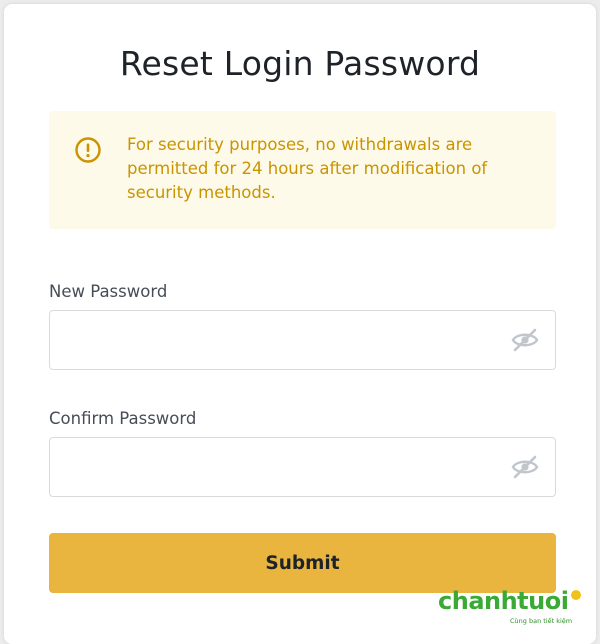 This screenshot has width=600, height=644. Describe the element at coordinates (88, 150) in the screenshot. I see `alert-circle-icon` at that location.